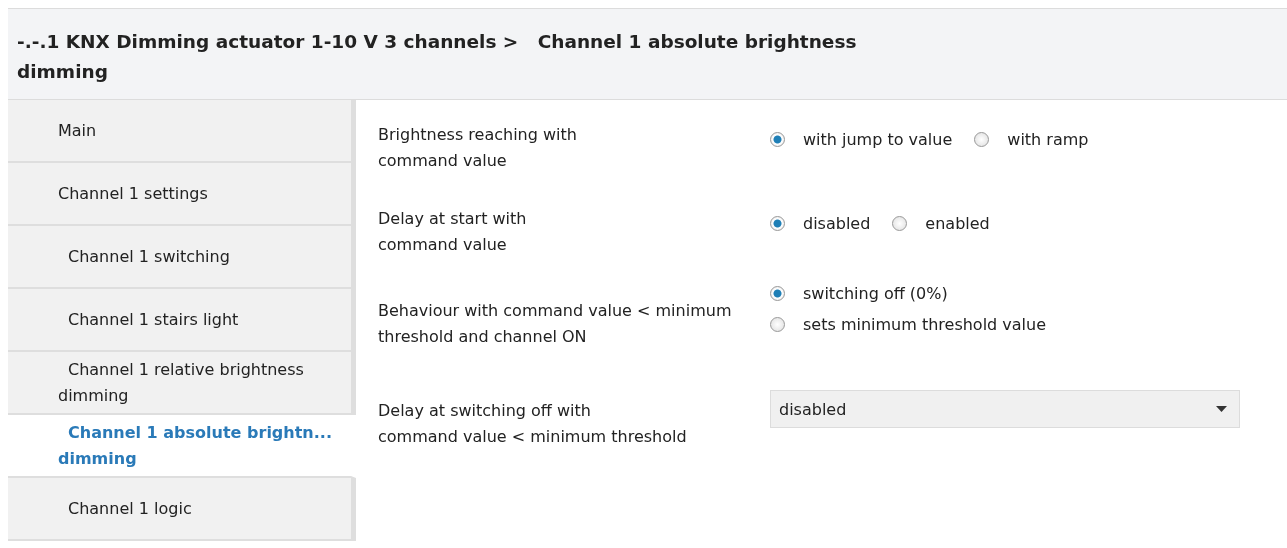  I want to click on radio-label: sets minimum threshold value, so click(925, 324).